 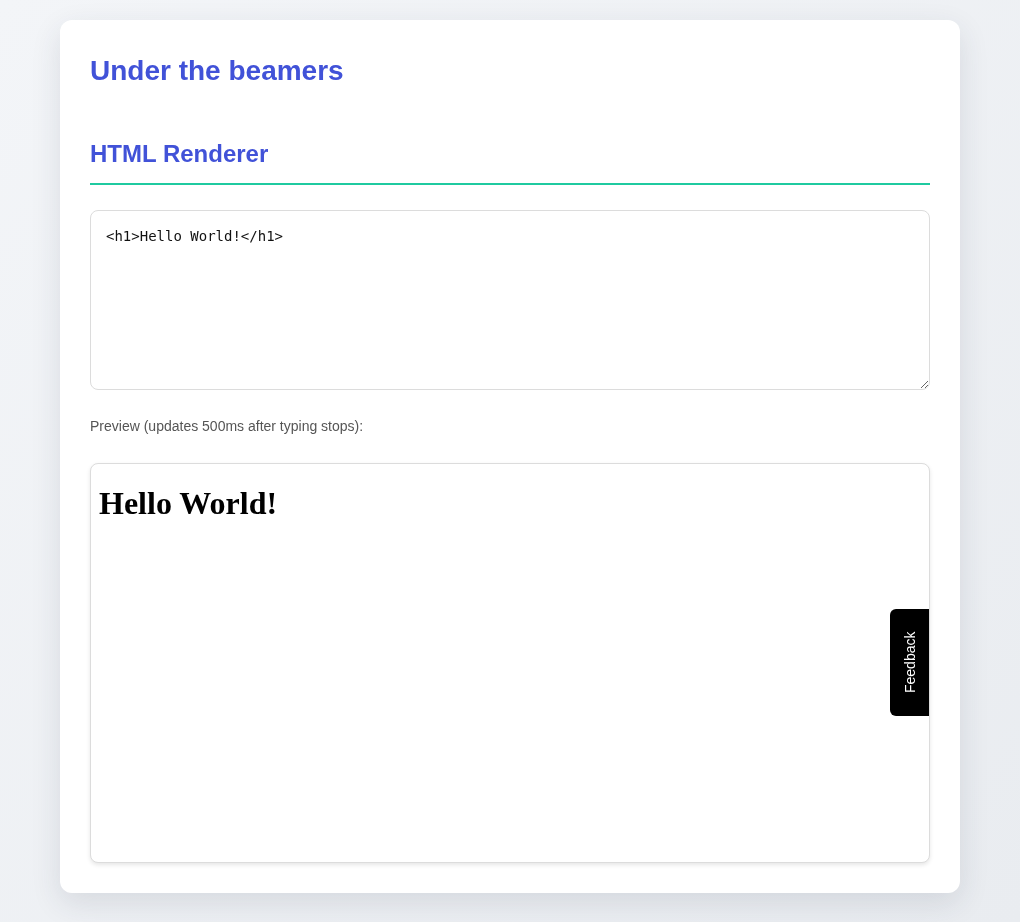 What do you see at coordinates (217, 71) in the screenshot?
I see `page-title: Under the beamers` at bounding box center [217, 71].